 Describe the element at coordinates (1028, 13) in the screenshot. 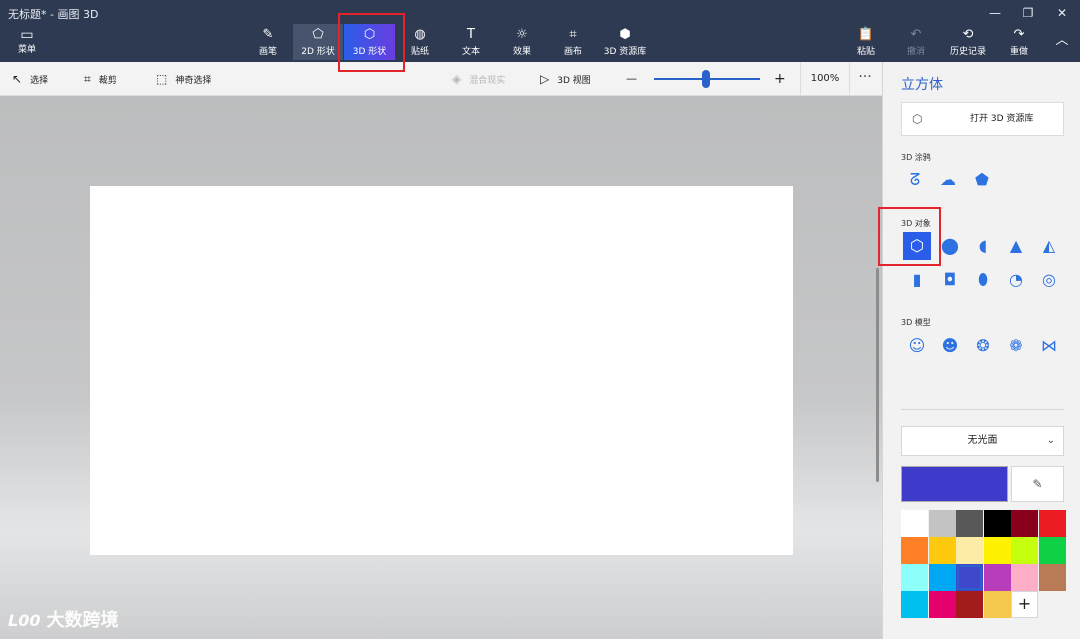

I see `restore-button: ❐` at that location.